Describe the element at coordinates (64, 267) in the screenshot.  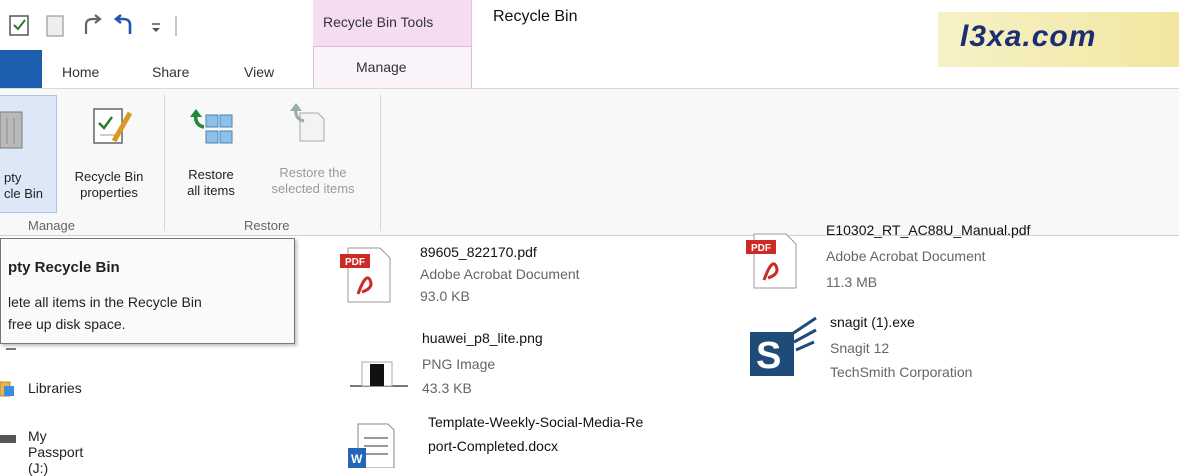
I see `tooltip-title: pty Recycle Bin` at that location.